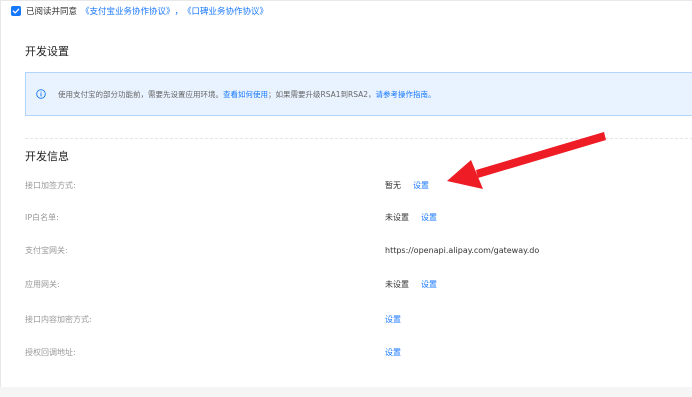 The height and width of the screenshot is (397, 692). I want to click on info-row-app-gateway: 应用网关: 未设置 设置, so click(355, 285).